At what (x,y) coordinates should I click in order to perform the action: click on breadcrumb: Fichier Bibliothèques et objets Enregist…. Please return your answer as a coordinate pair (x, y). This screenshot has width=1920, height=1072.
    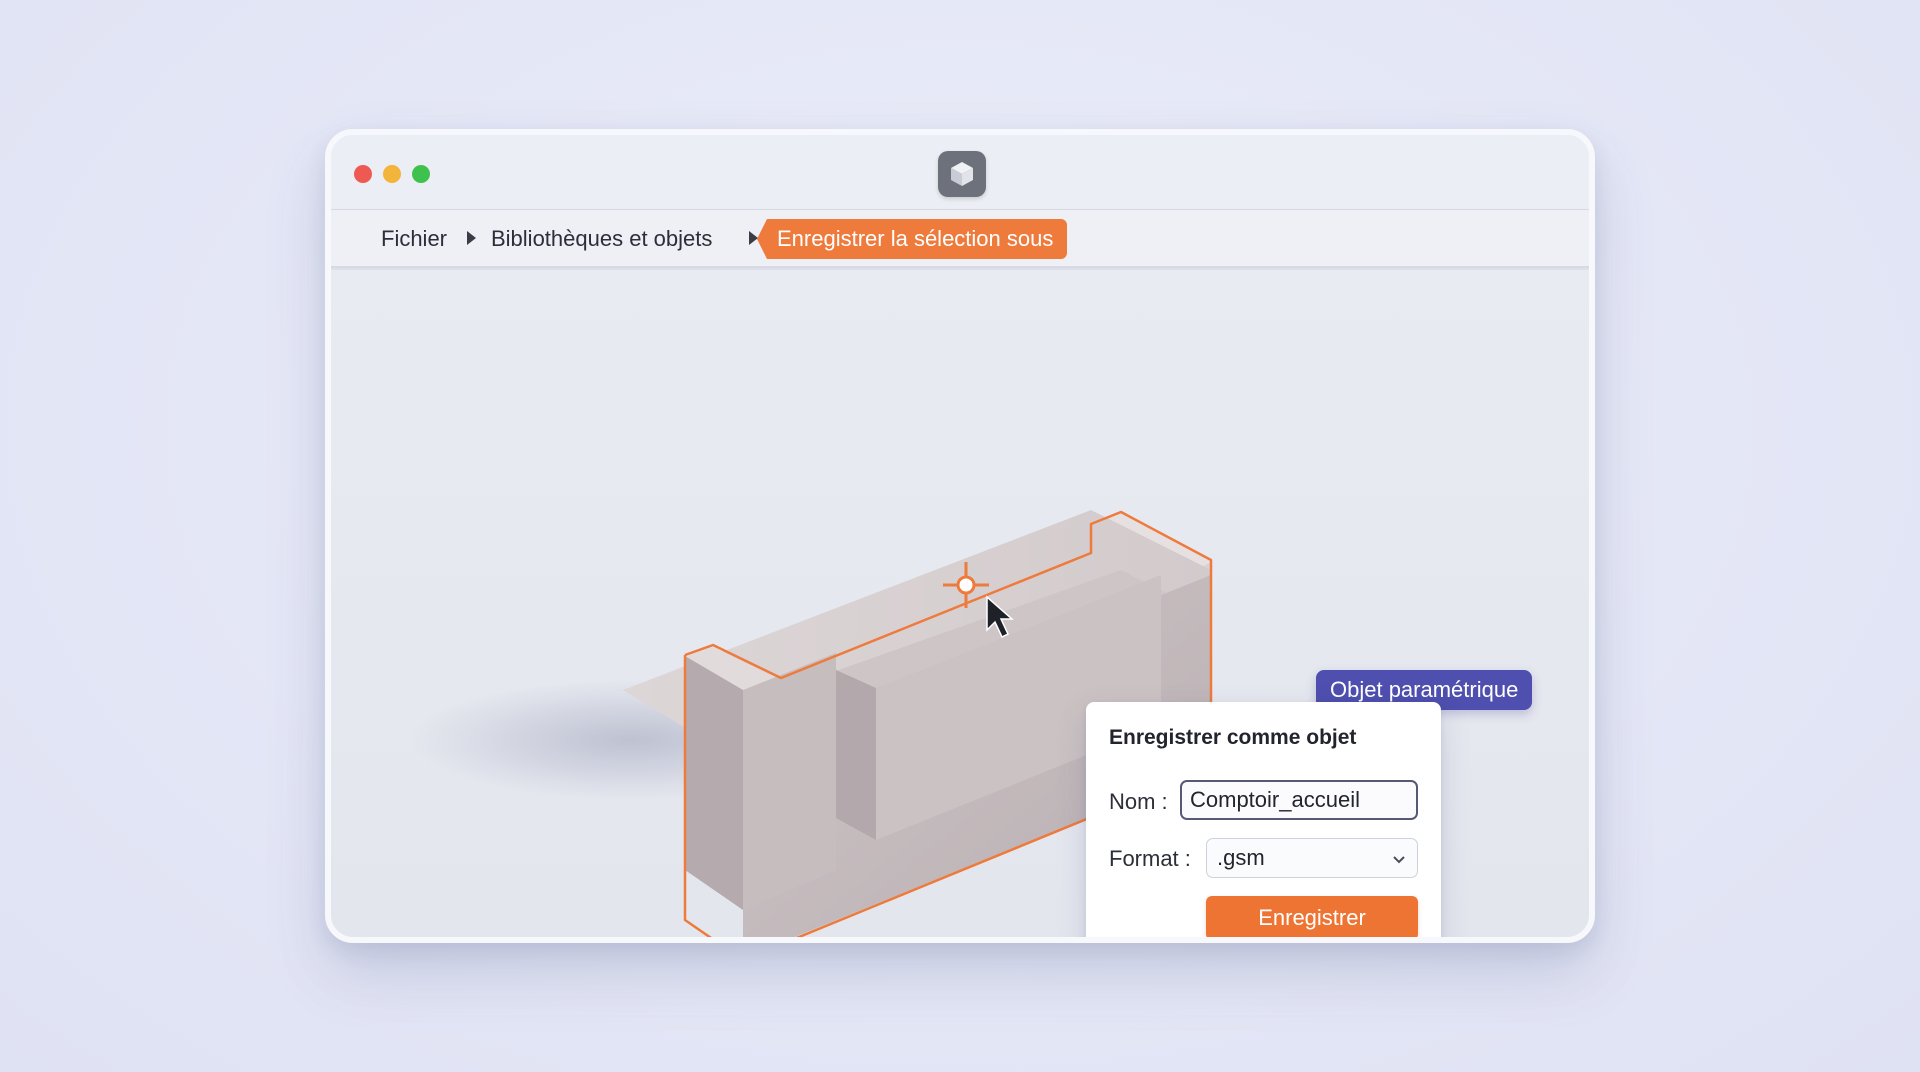
    Looking at the image, I should click on (960, 239).